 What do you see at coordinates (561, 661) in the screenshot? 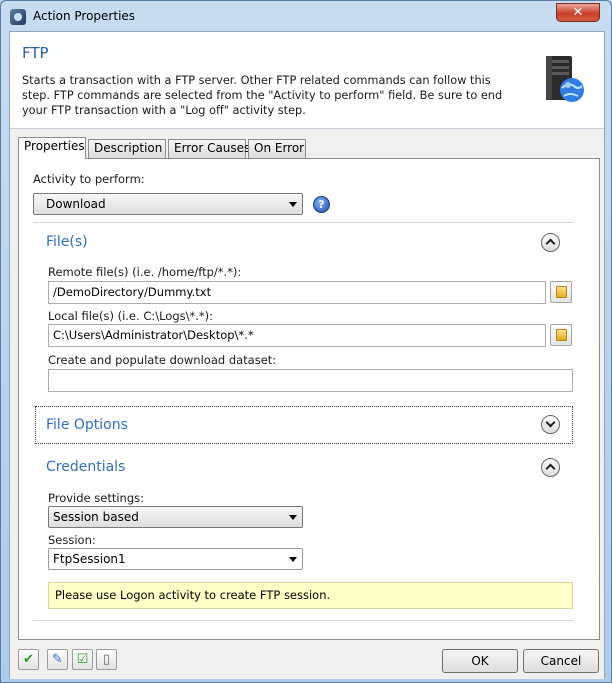
I see `cancel-button: Cancel` at bounding box center [561, 661].